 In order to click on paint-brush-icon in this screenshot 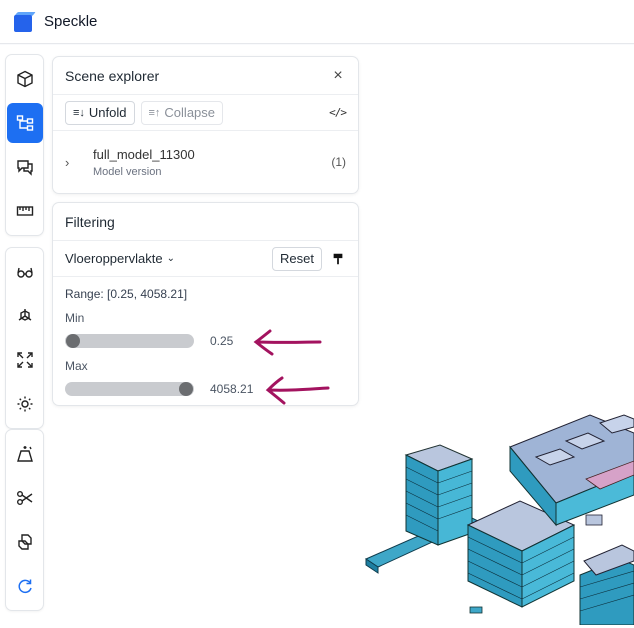, I will do `click(338, 259)`.